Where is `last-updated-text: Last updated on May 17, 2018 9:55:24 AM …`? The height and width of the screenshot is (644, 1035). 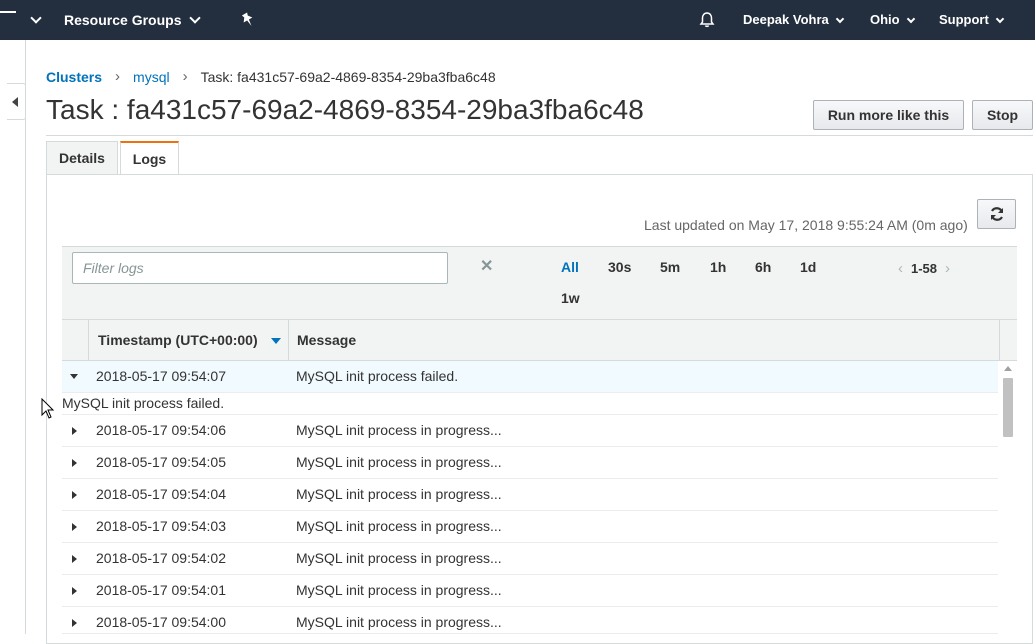
last-updated-text: Last updated on May 17, 2018 9:55:24 AM … is located at coordinates (806, 225).